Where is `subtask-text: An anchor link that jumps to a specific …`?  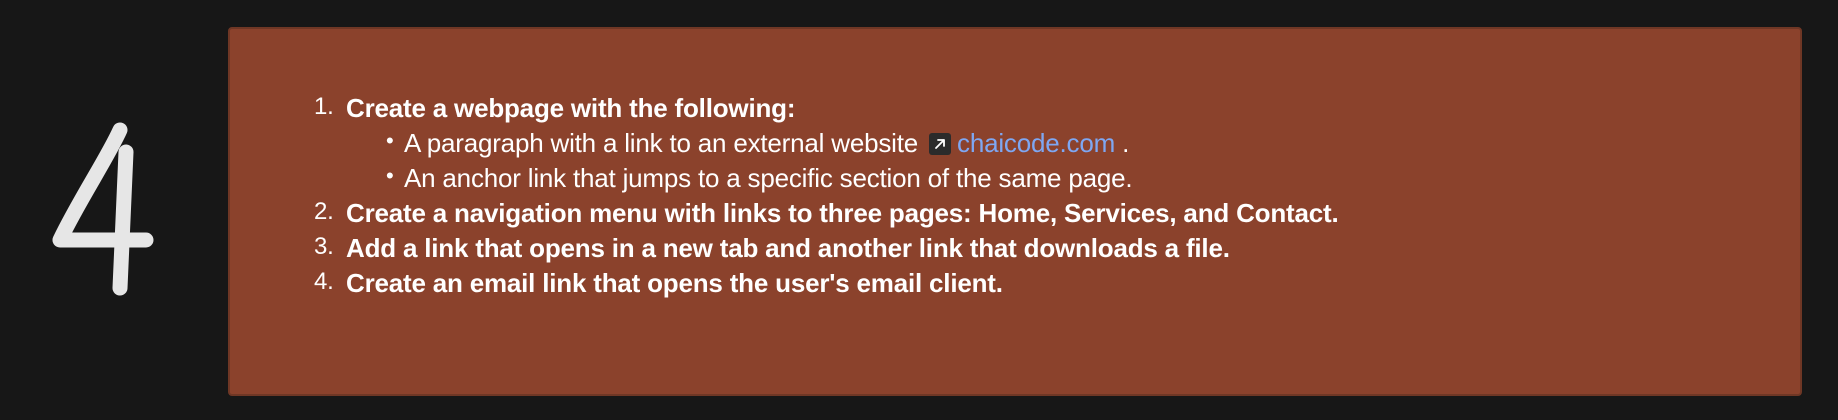 subtask-text: An anchor link that jumps to a specific … is located at coordinates (768, 178).